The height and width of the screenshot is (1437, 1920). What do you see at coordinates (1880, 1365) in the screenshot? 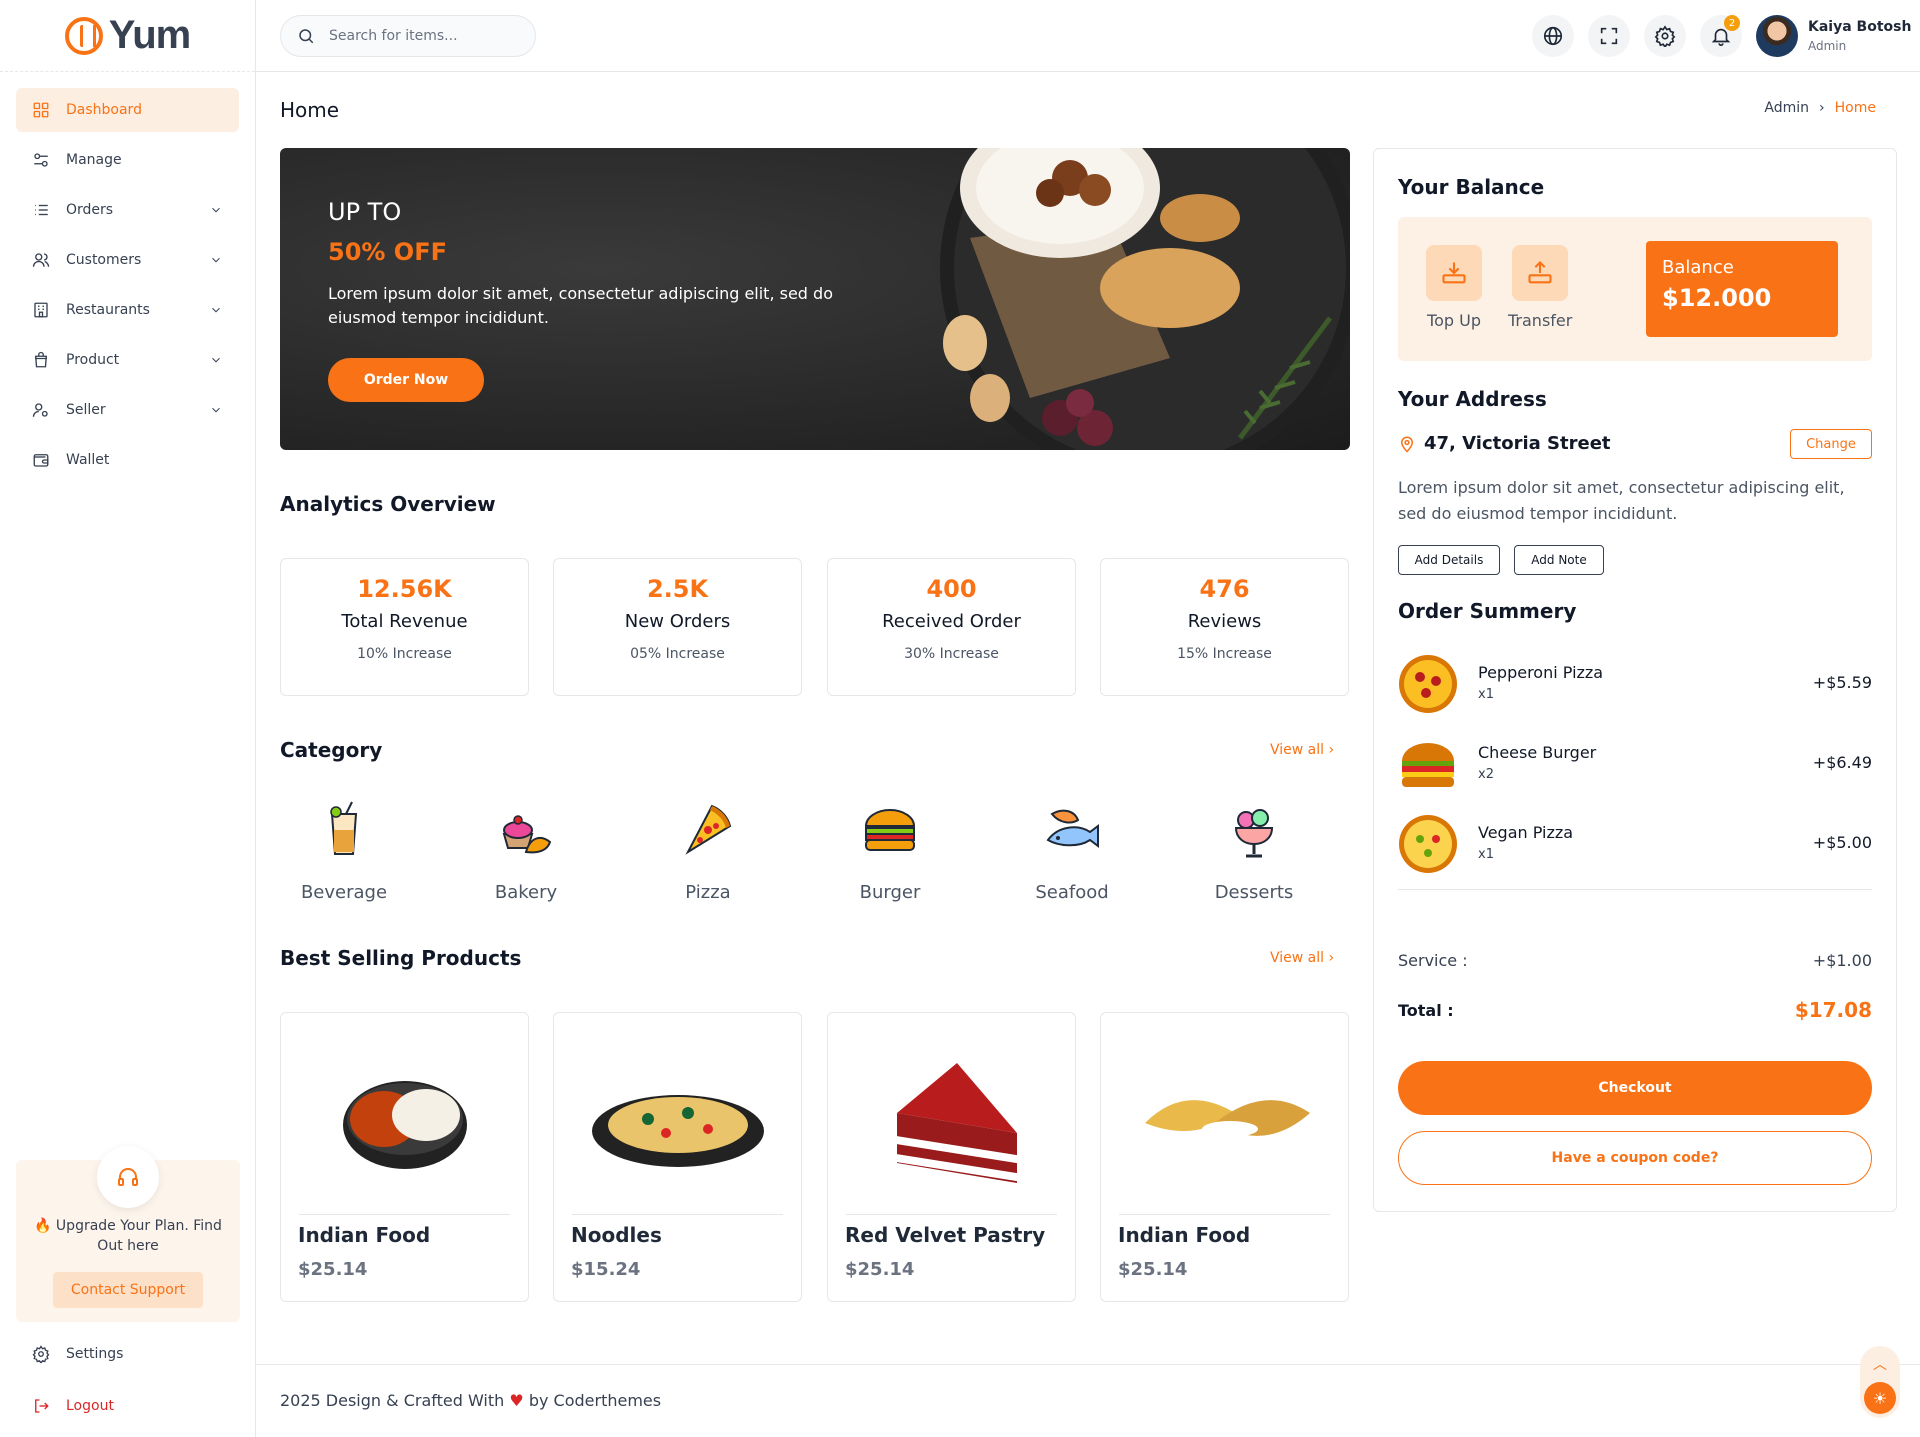
I see `chevron-up-icon: ︿` at bounding box center [1880, 1365].